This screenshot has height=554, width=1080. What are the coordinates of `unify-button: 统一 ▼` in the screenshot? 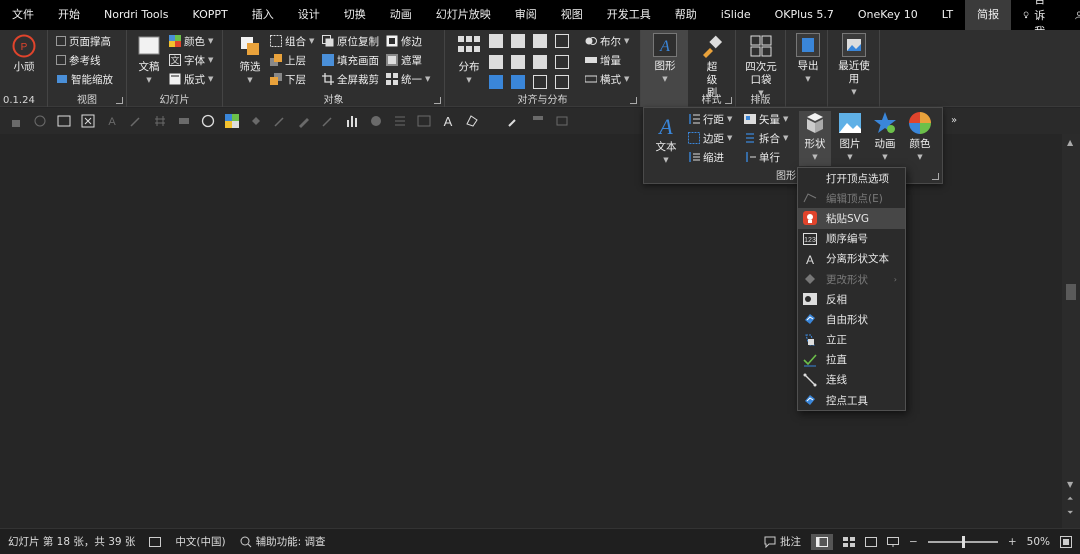 It's located at (408, 79).